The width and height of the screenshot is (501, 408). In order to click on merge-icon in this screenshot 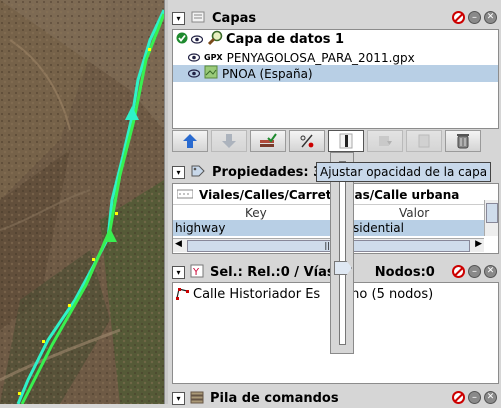, I will do `click(268, 140)`.